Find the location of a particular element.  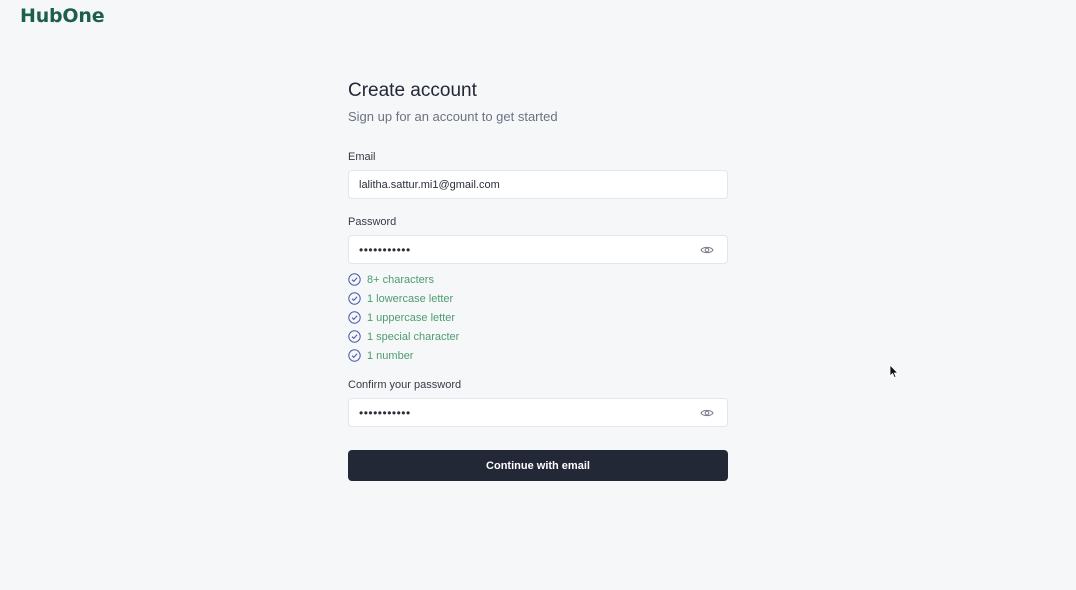

requirement-text: 1 special character is located at coordinates (413, 336).